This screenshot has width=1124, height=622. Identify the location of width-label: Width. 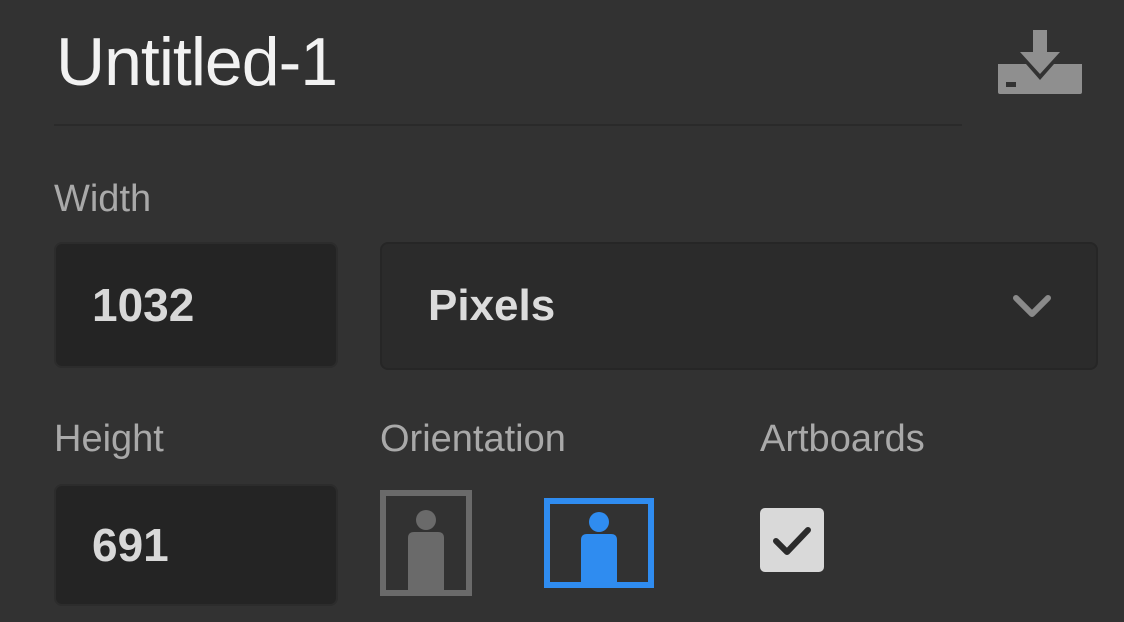
(103, 199).